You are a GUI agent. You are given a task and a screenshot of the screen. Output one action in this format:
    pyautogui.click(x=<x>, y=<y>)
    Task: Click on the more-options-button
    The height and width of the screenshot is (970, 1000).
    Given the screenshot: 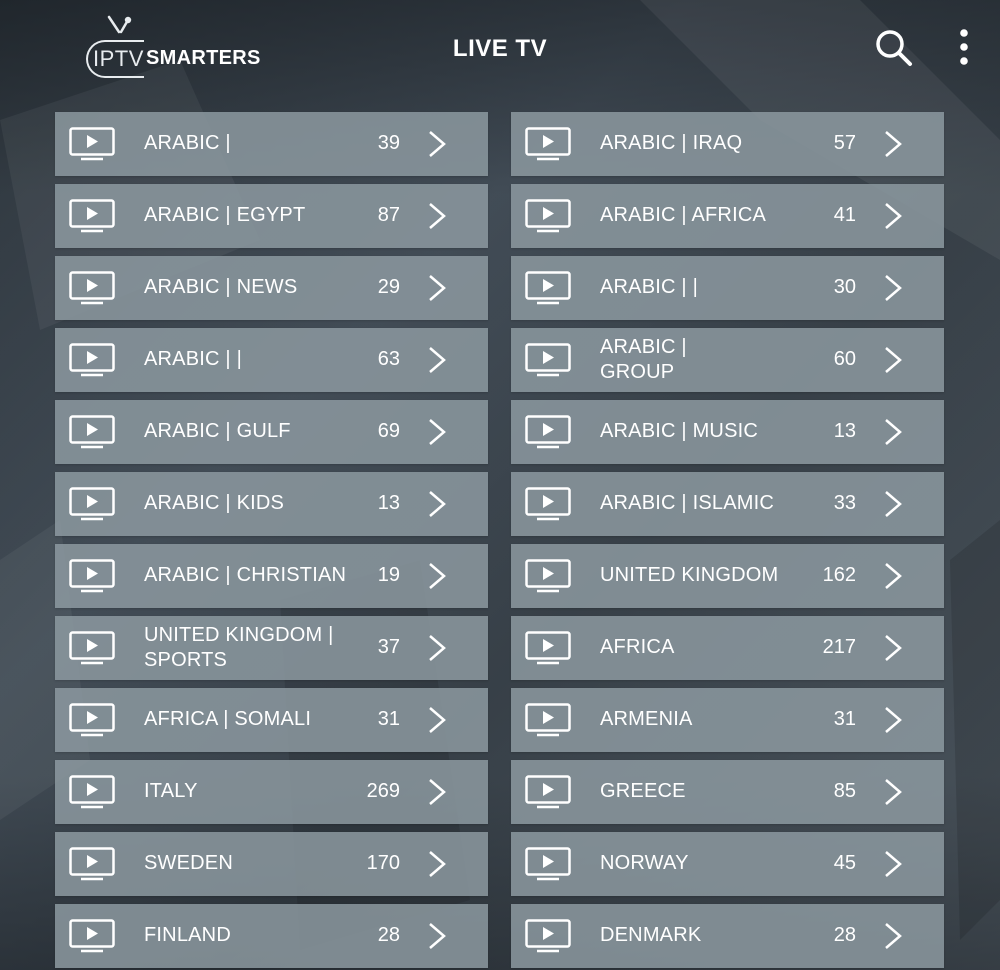 What is the action you would take?
    pyautogui.click(x=964, y=48)
    